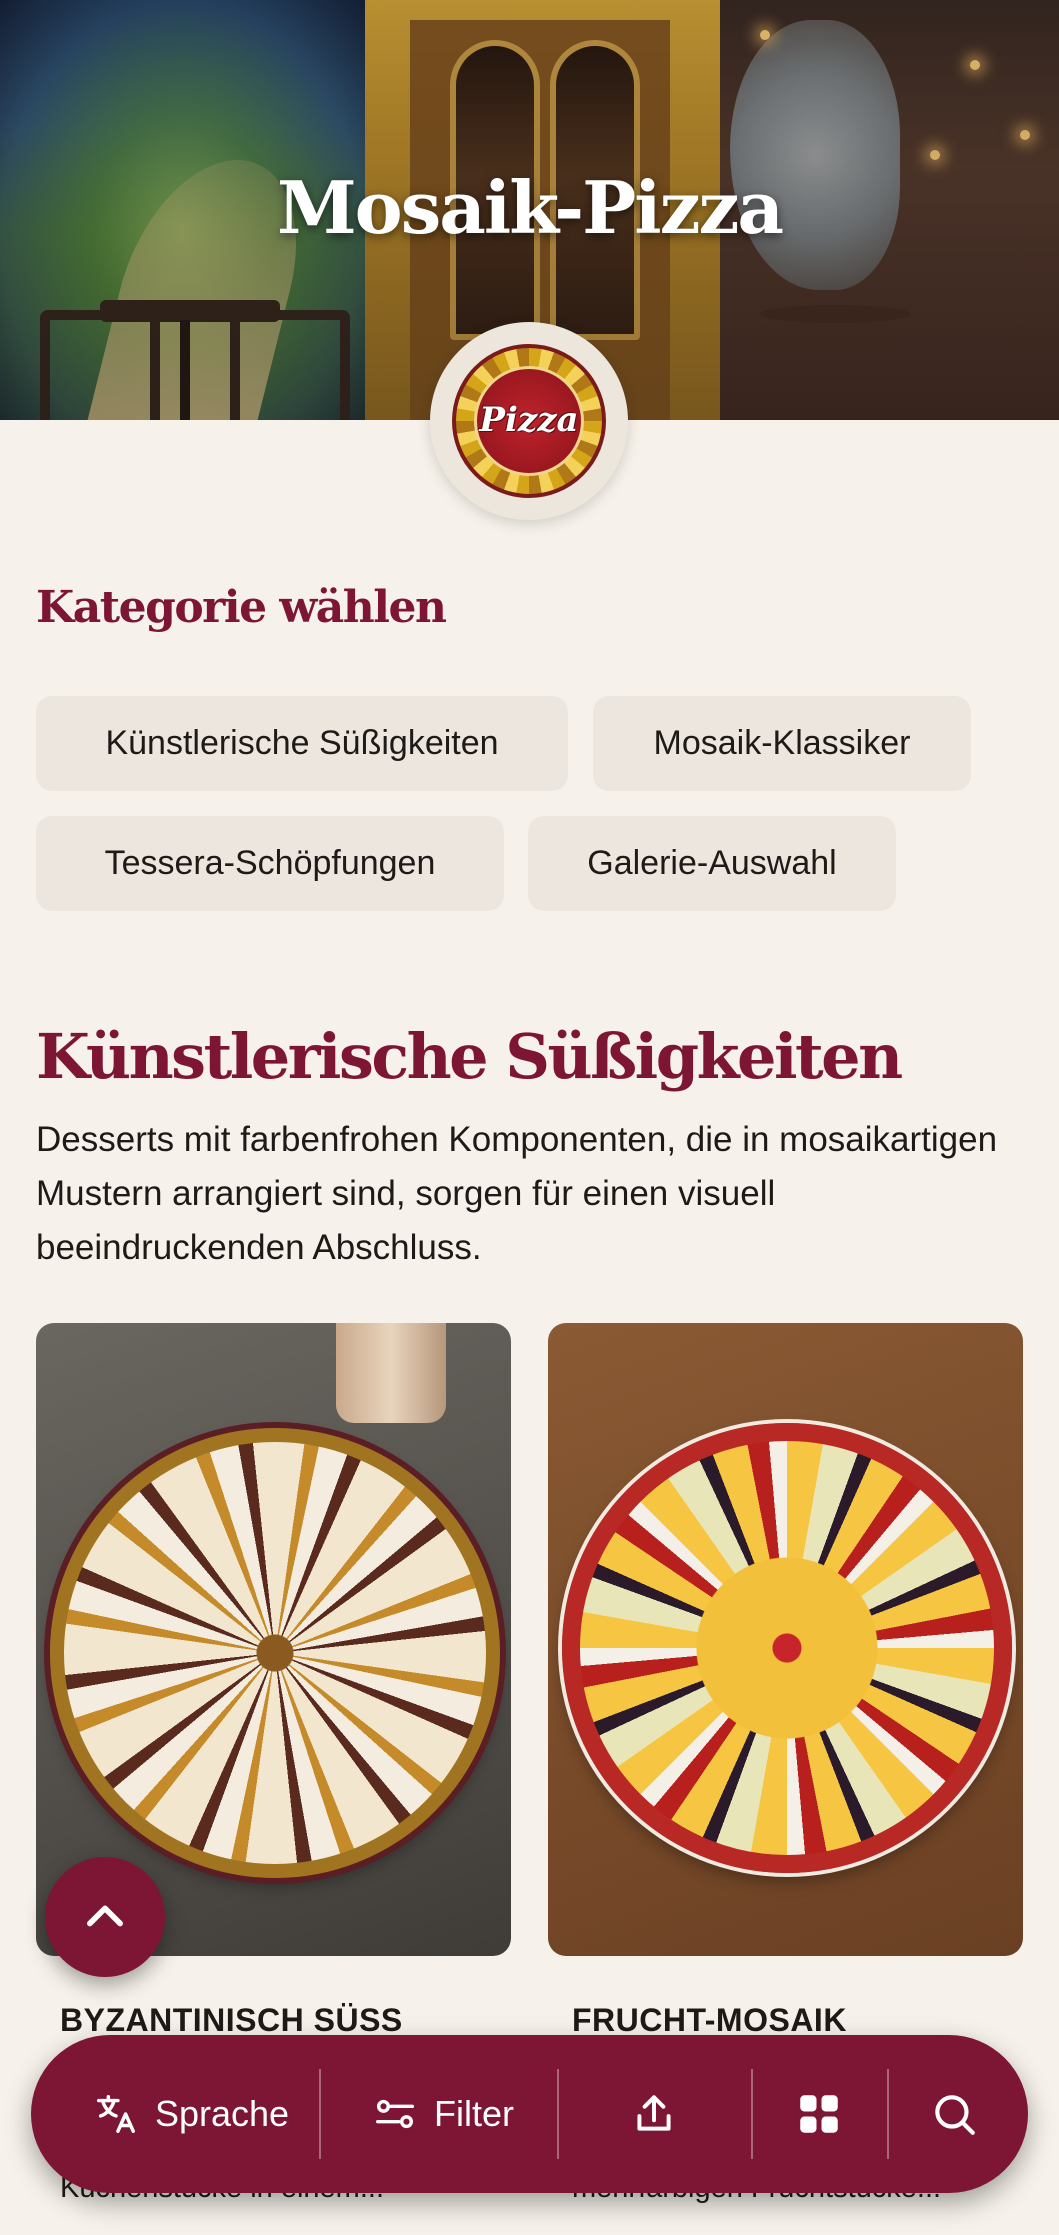 The height and width of the screenshot is (2235, 1059). I want to click on grid-view-button, so click(819, 2114).